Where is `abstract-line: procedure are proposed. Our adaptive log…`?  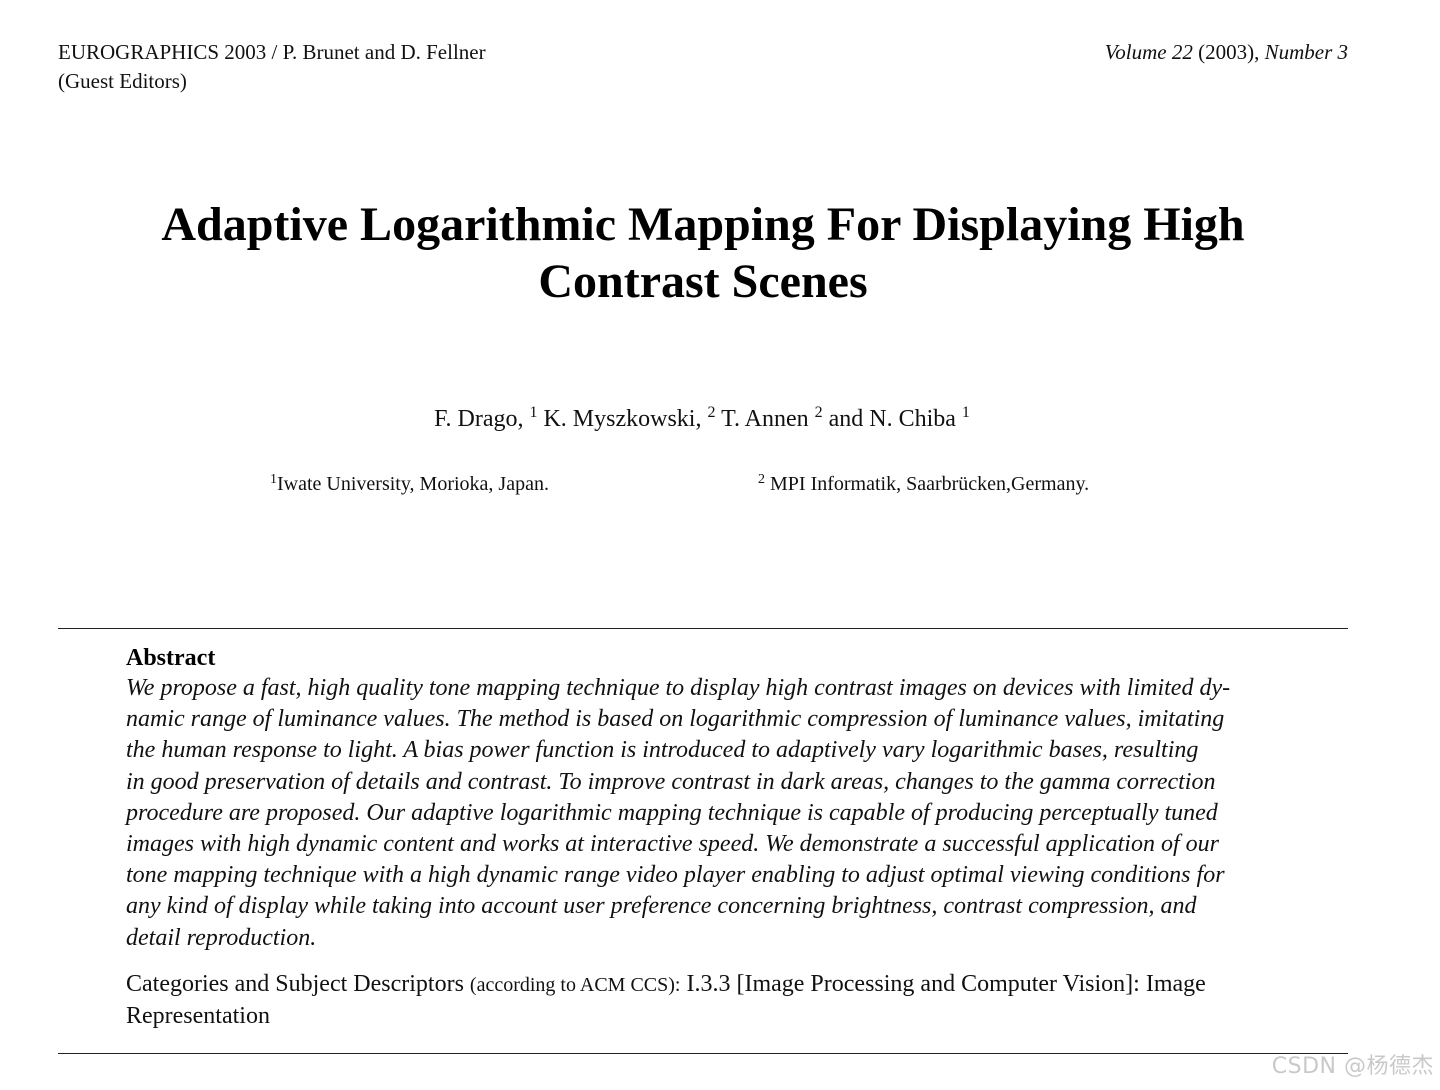 abstract-line: procedure are proposed. Our adaptive log… is located at coordinates (672, 812).